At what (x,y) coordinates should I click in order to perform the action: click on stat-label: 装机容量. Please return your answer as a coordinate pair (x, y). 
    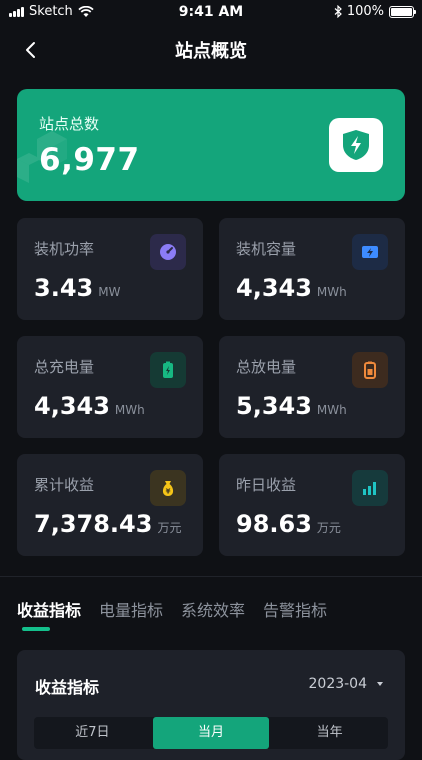
    Looking at the image, I should click on (266, 249).